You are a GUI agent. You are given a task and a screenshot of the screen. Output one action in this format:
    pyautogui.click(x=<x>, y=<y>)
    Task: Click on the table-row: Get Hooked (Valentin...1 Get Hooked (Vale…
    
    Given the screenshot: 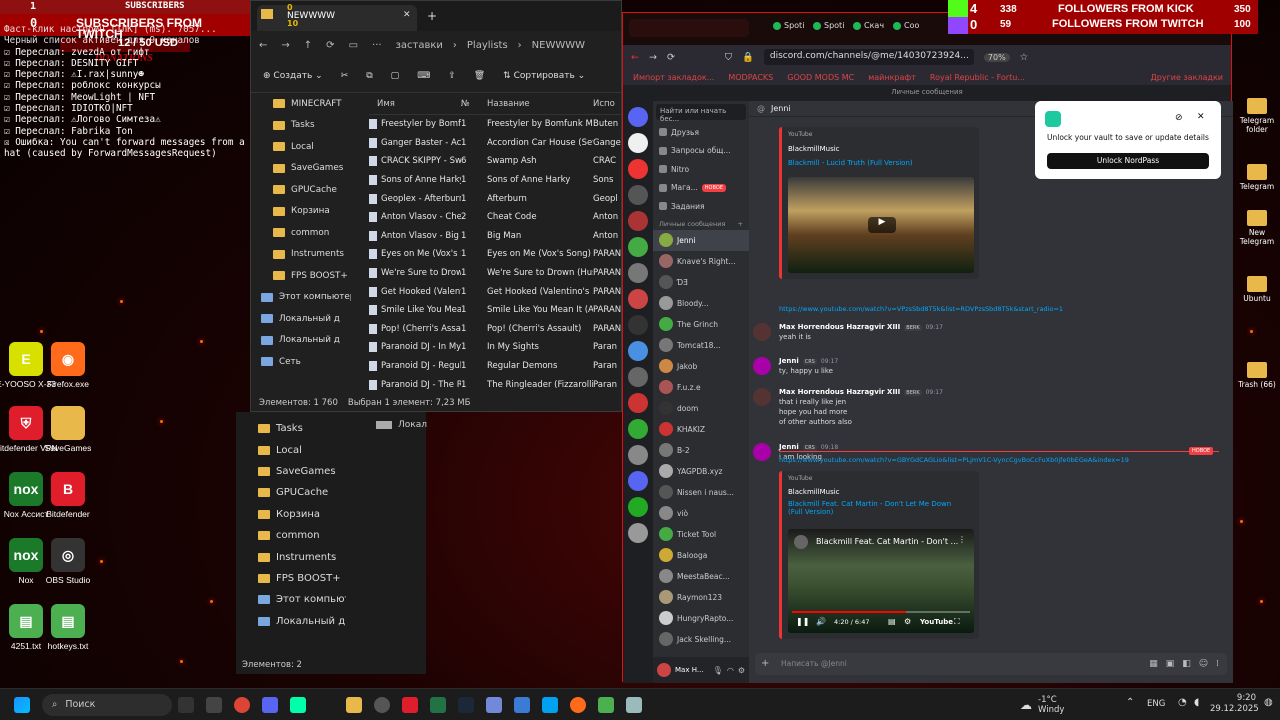 What is the action you would take?
    pyautogui.click(x=496, y=291)
    